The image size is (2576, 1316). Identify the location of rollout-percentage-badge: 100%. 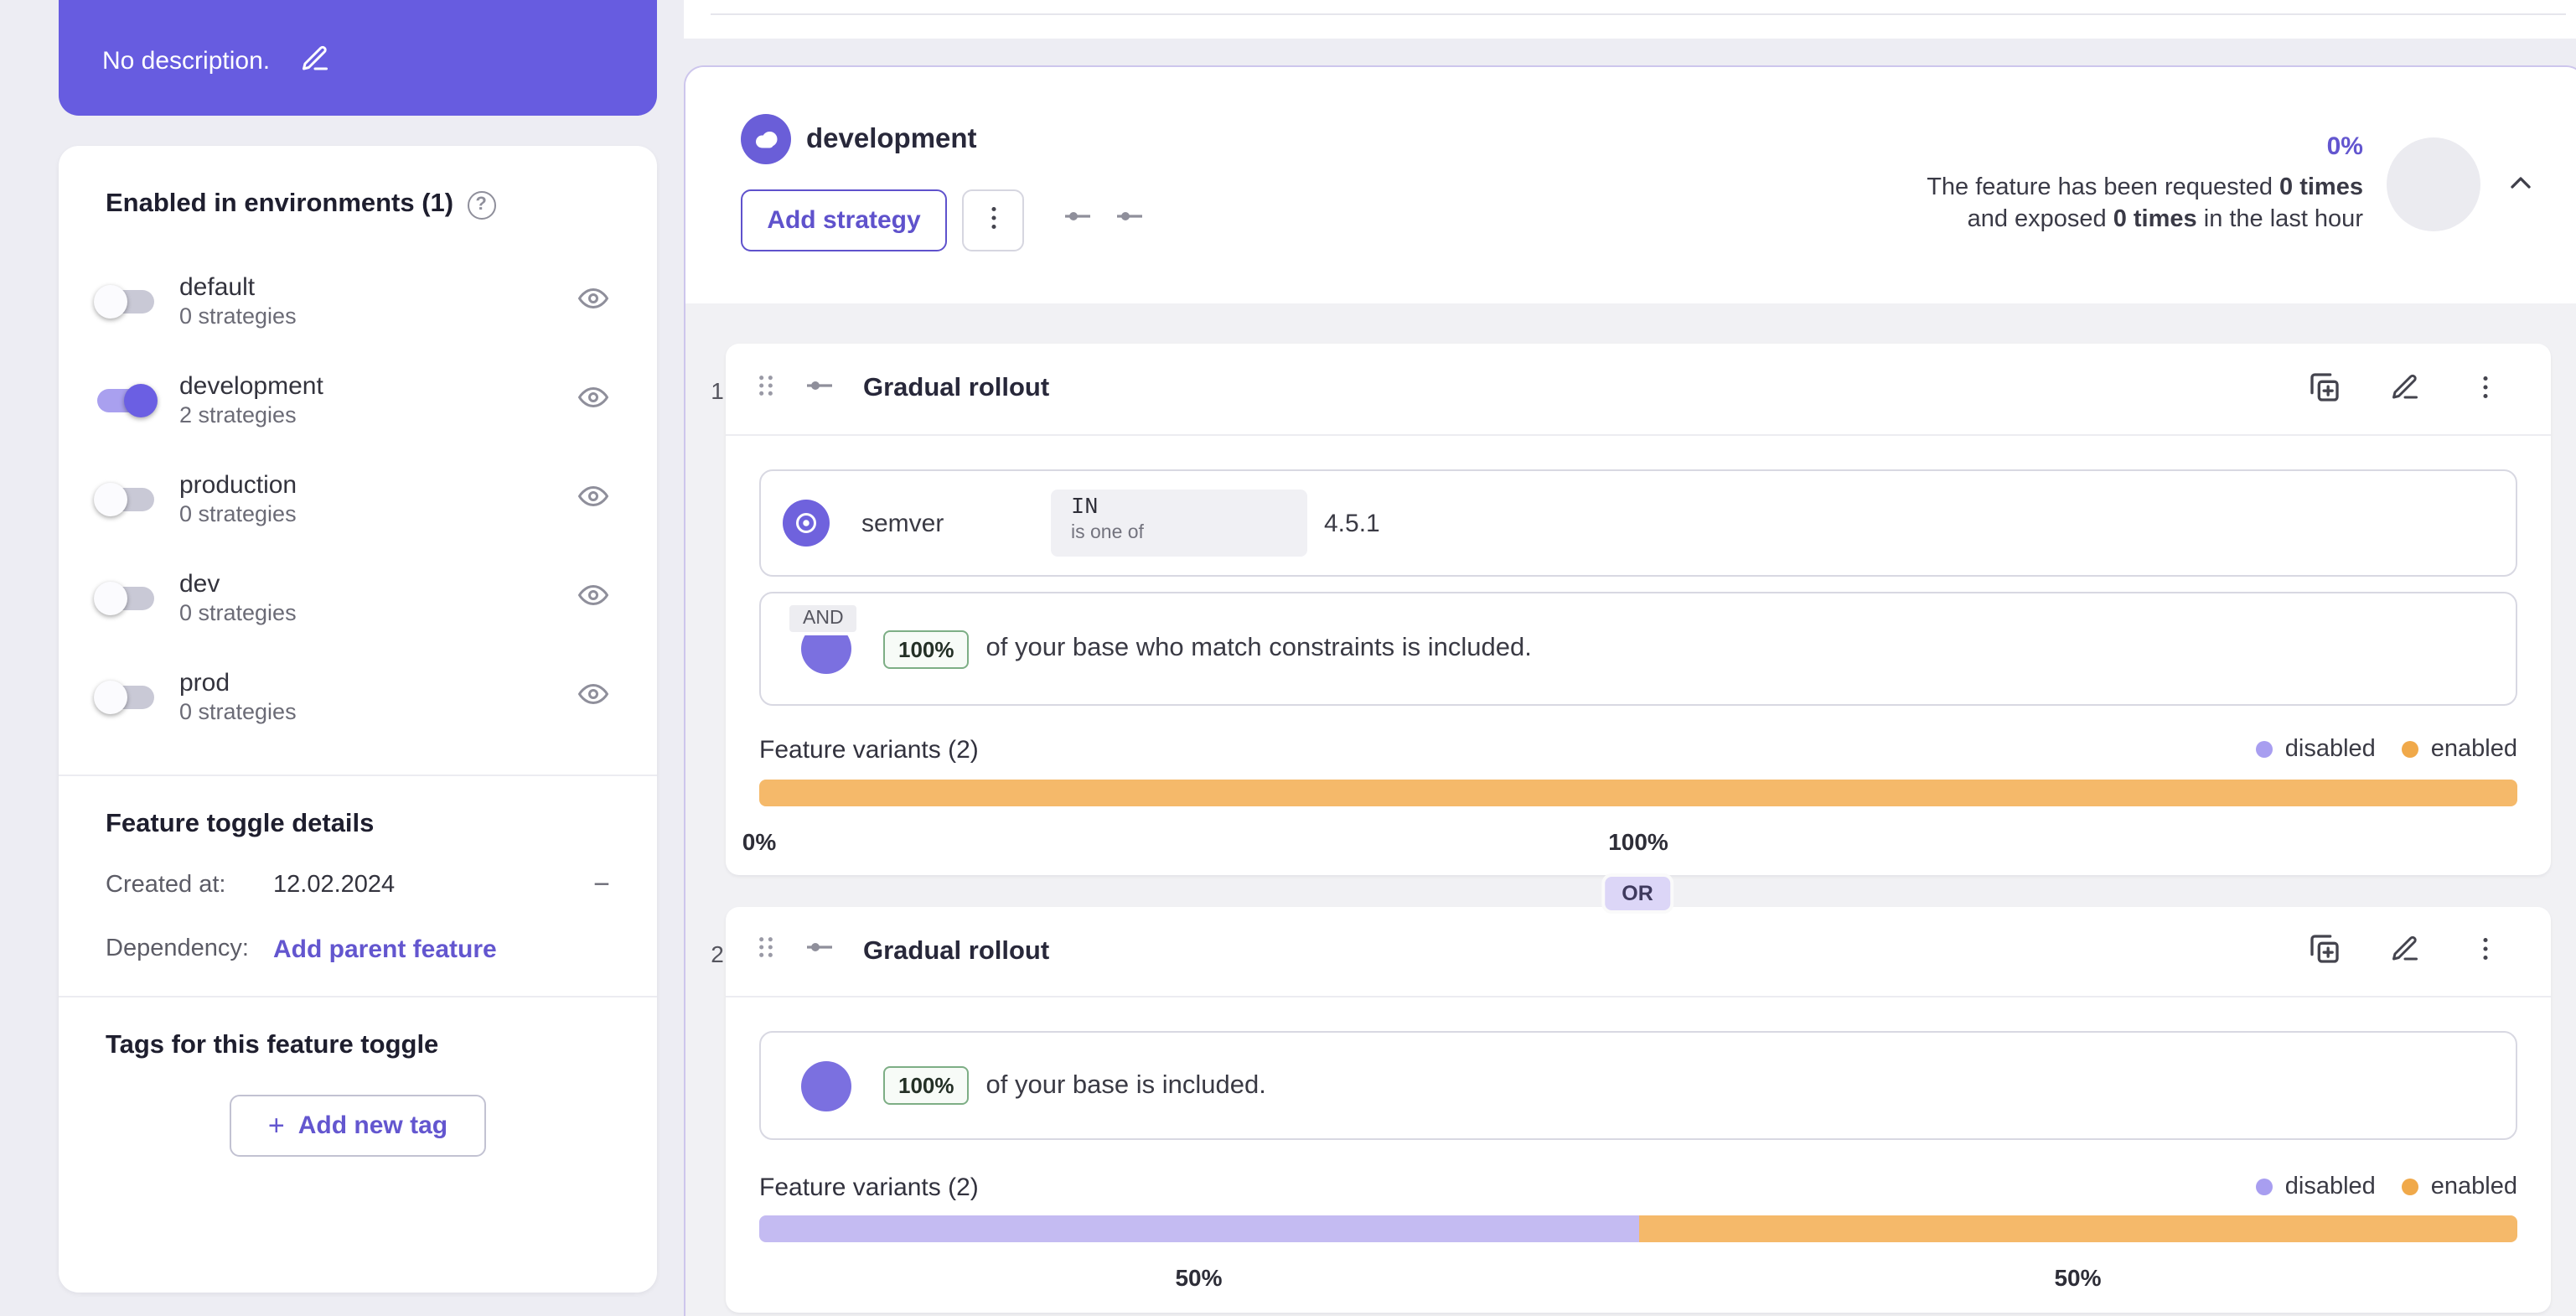
(926, 649).